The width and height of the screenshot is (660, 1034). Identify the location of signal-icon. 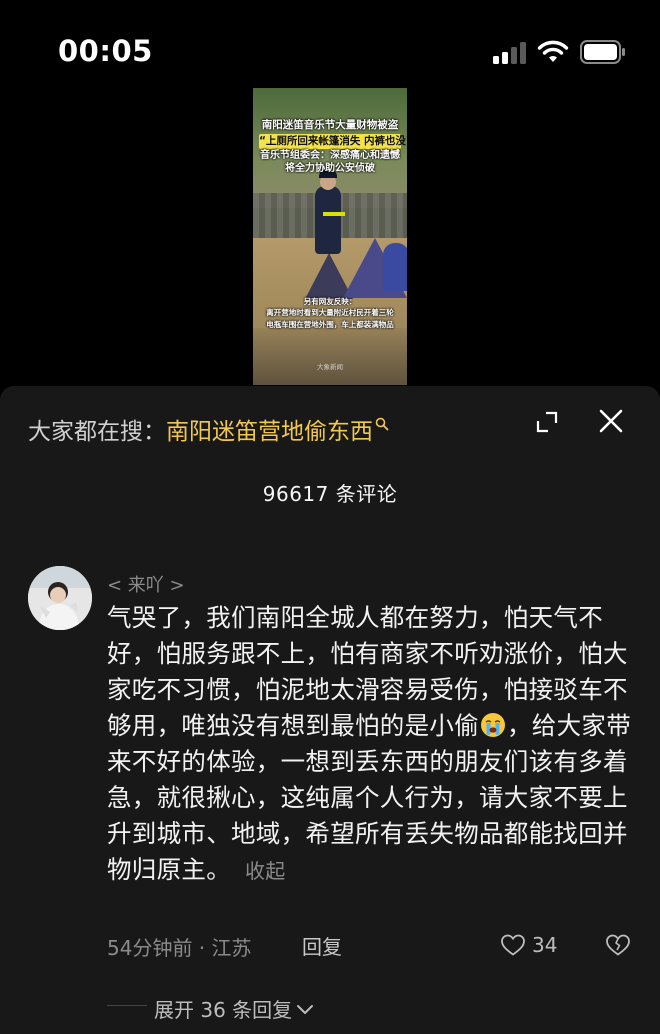
(511, 53).